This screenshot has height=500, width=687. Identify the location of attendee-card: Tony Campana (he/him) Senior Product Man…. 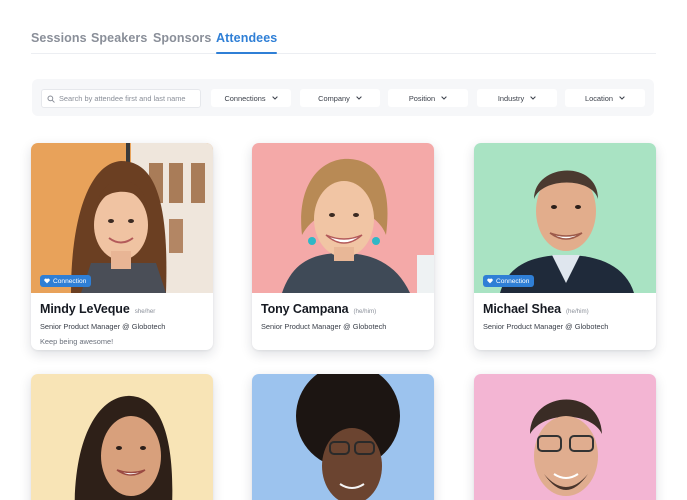
(343, 246).